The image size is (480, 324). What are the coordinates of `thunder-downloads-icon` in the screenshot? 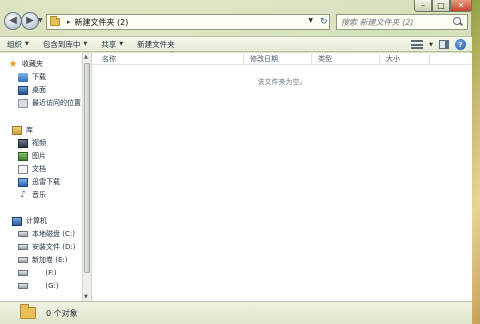 It's located at (23, 182).